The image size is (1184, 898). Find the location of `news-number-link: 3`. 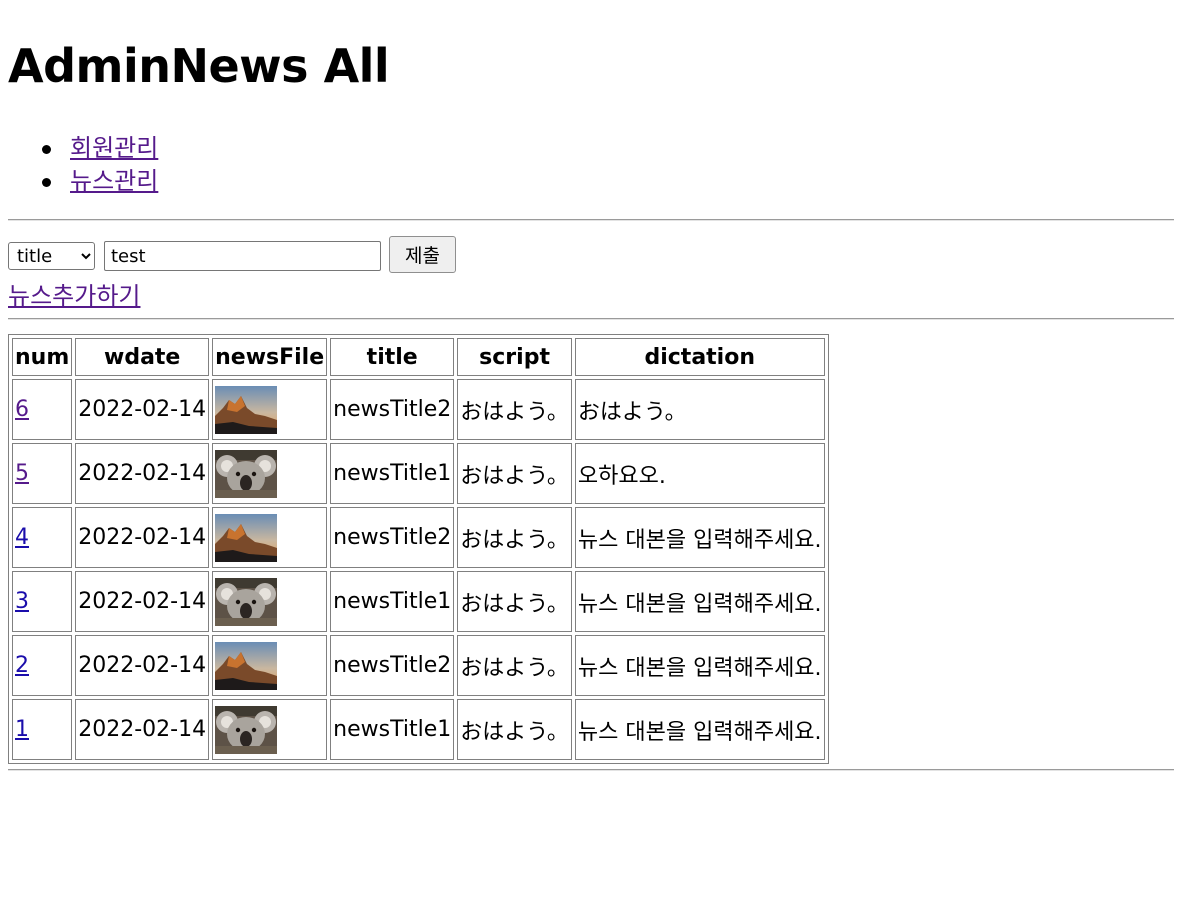

news-number-link: 3 is located at coordinates (22, 601).